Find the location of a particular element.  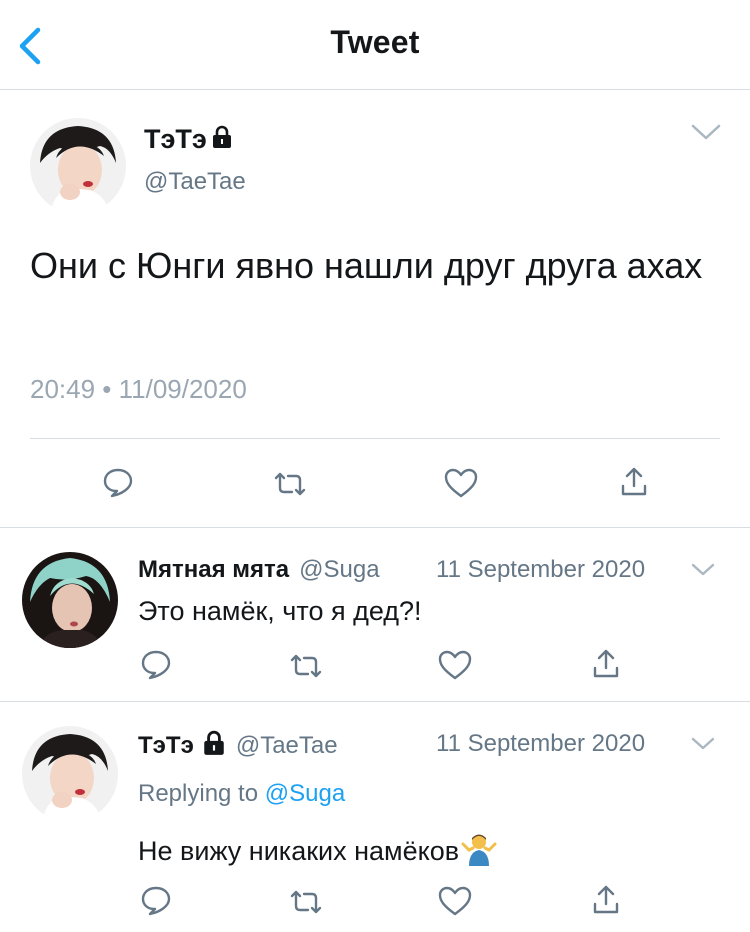

reply-text-row: Не вижу никаких намёков is located at coordinates (317, 852).